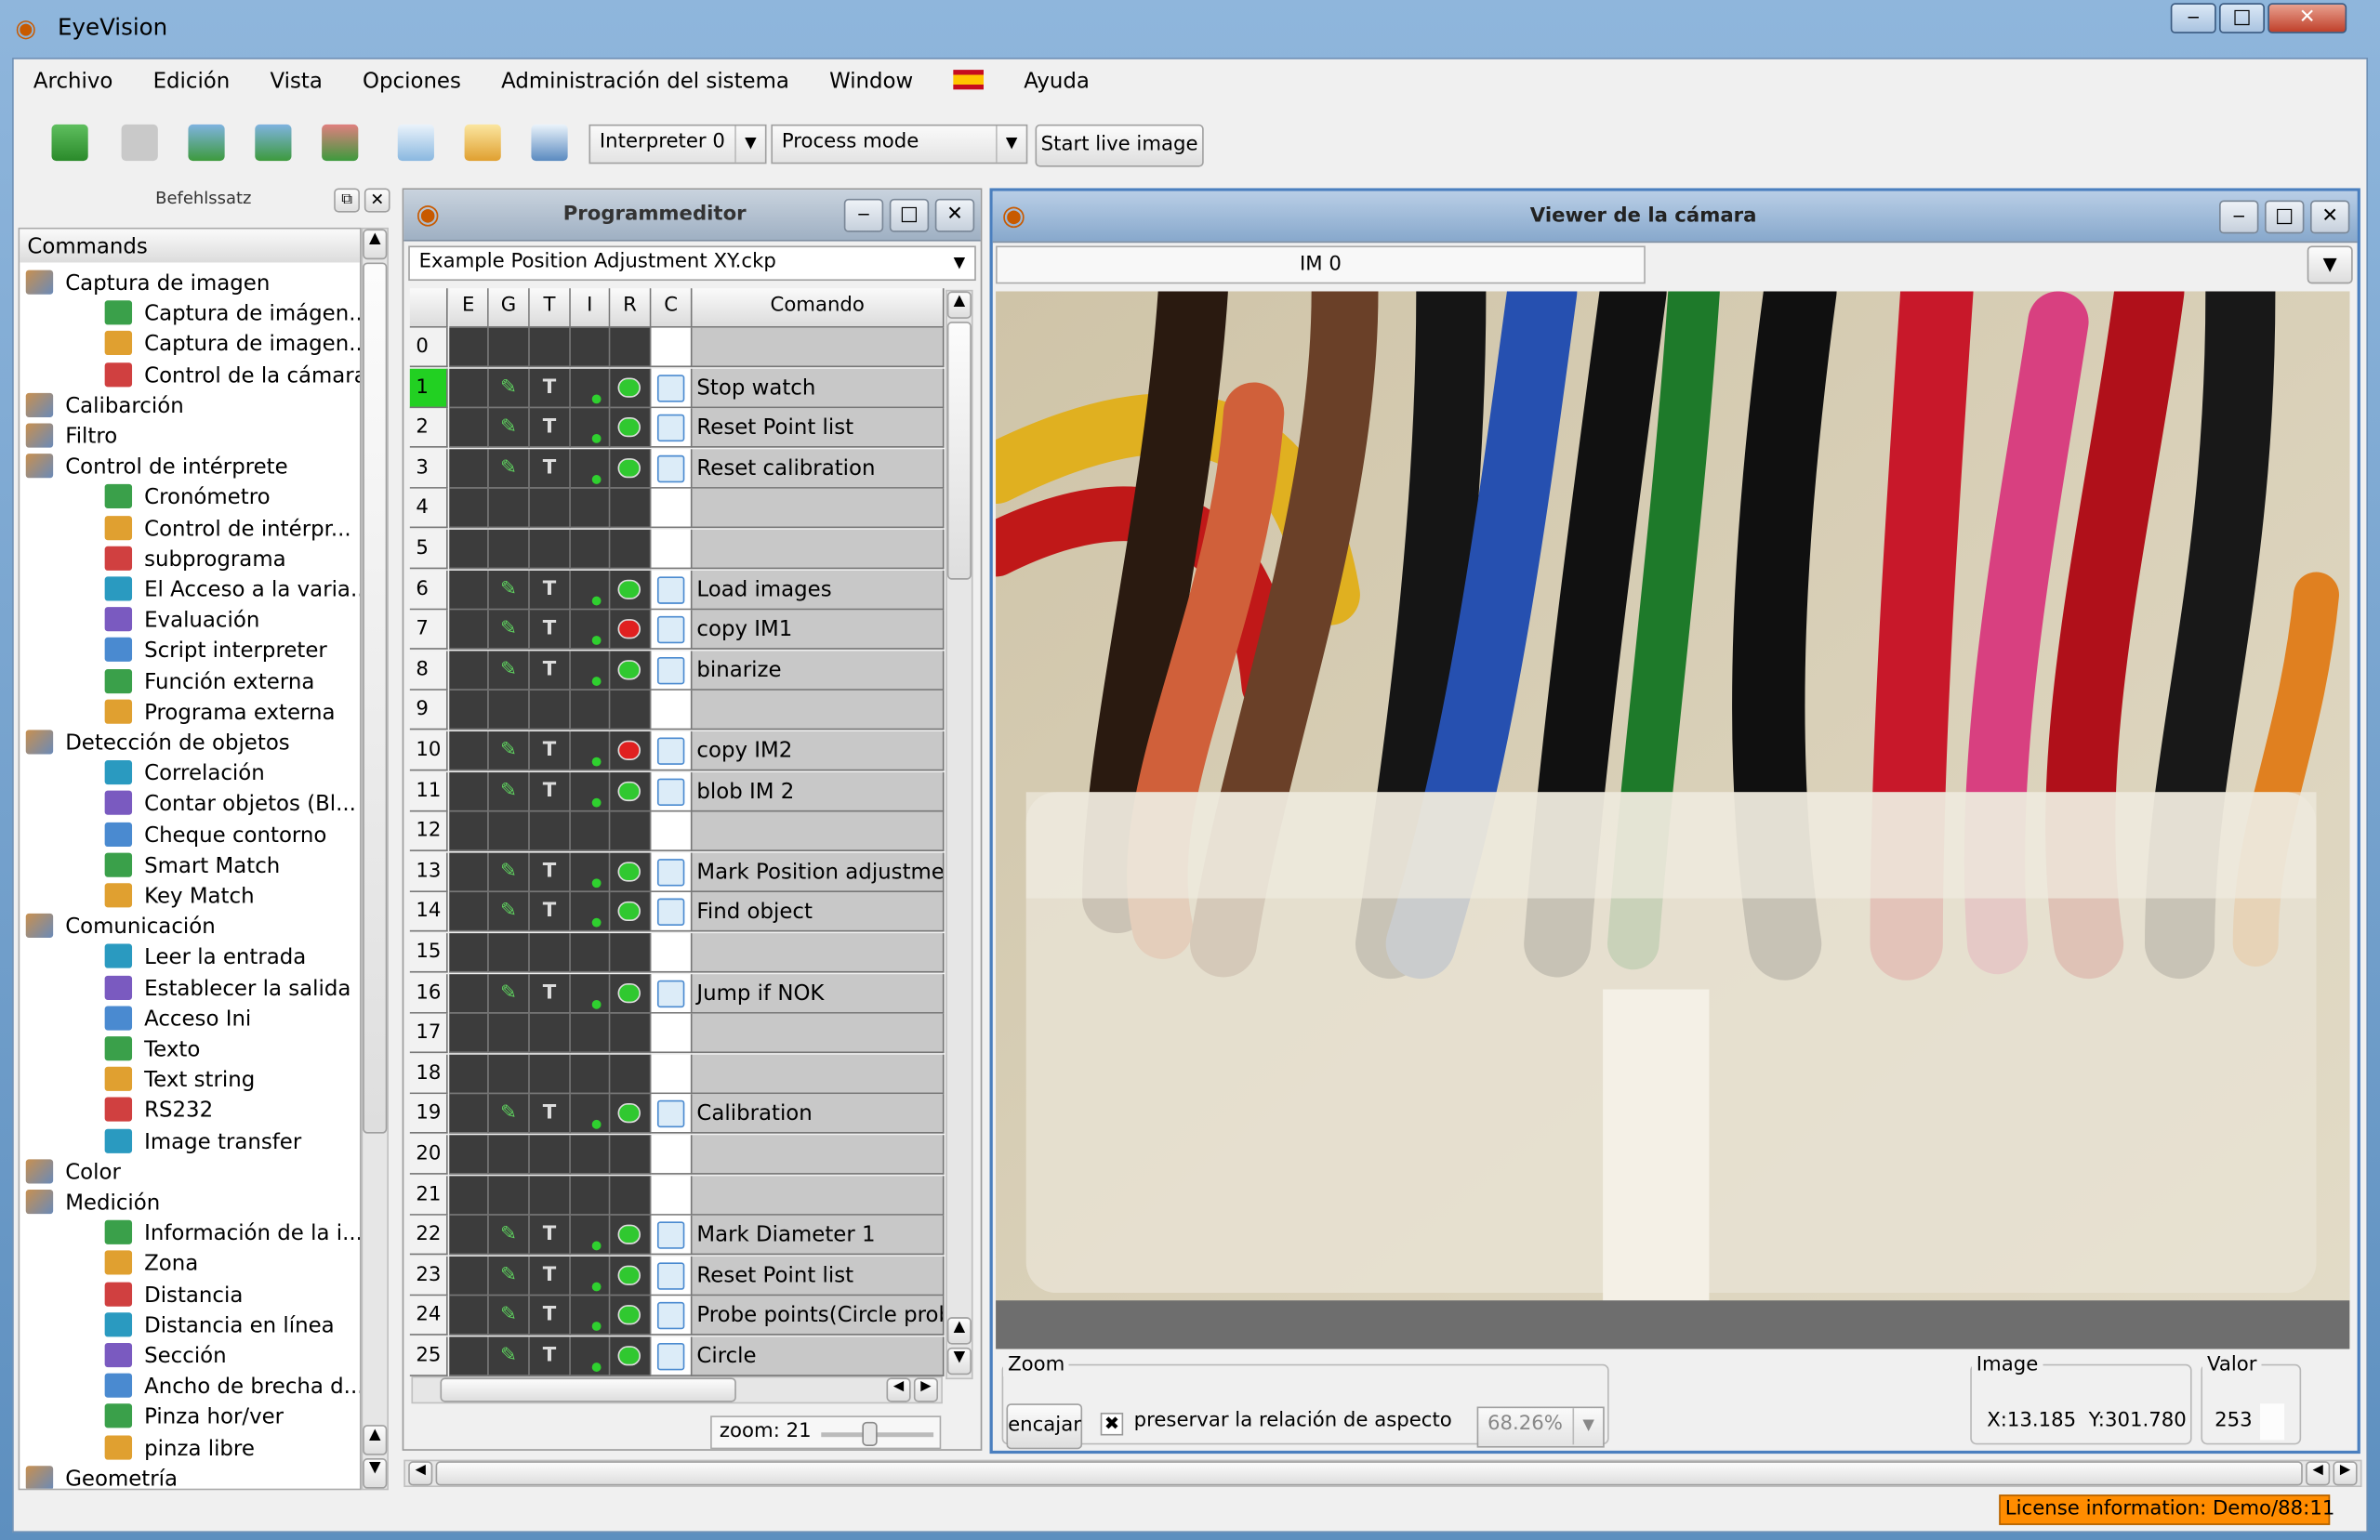  Describe the element at coordinates (428, 1276) in the screenshot. I see `row-number: 23` at that location.